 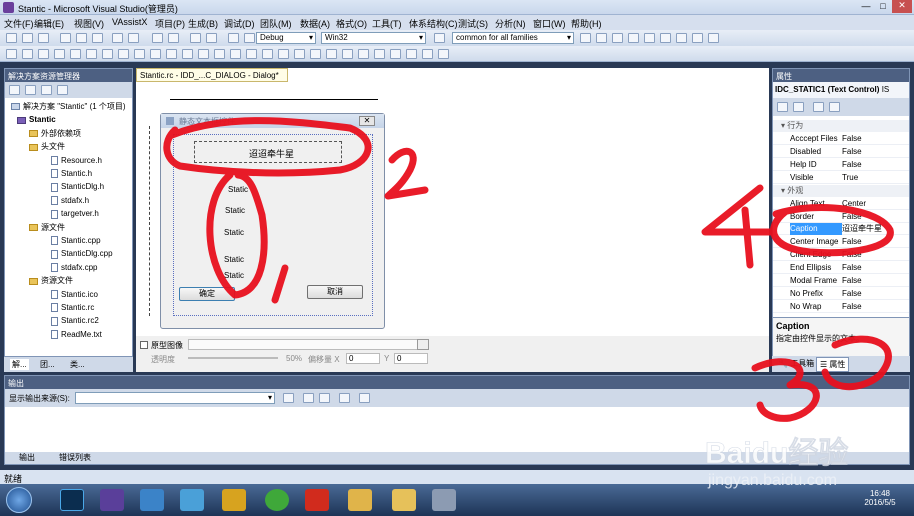 What do you see at coordinates (798, 107) in the screenshot?
I see `alphabetical-icon` at bounding box center [798, 107].